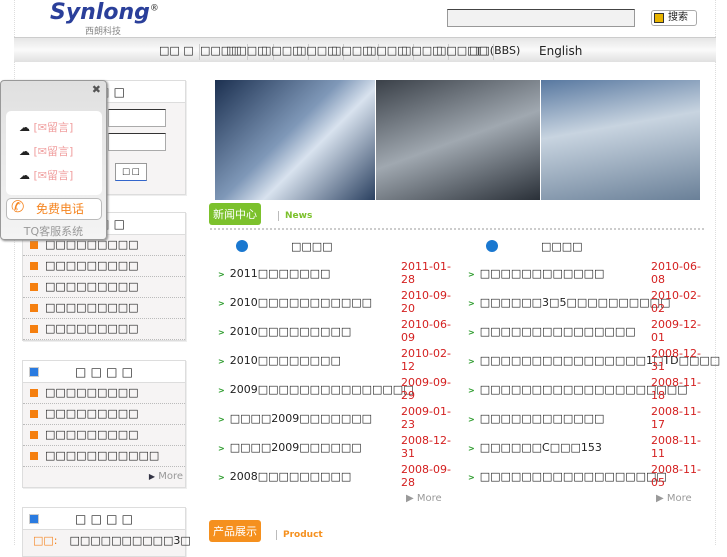 This screenshot has width=727, height=557. Describe the element at coordinates (104, 12) in the screenshot. I see `logo: Synlong®` at that location.